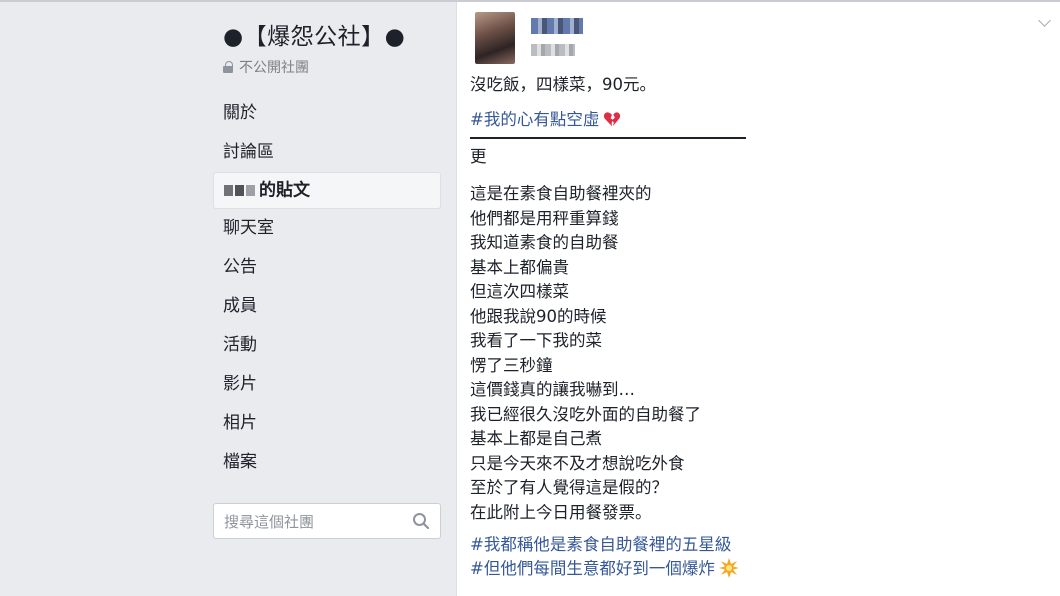 The height and width of the screenshot is (596, 1060). I want to click on nav-item-photos: 相片, so click(327, 423).